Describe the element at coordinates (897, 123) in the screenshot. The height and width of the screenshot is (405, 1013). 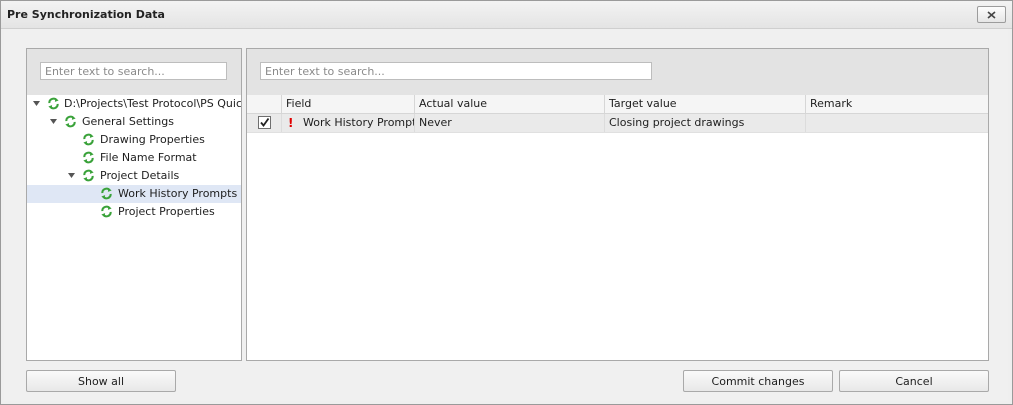
I see `remark-cell` at that location.